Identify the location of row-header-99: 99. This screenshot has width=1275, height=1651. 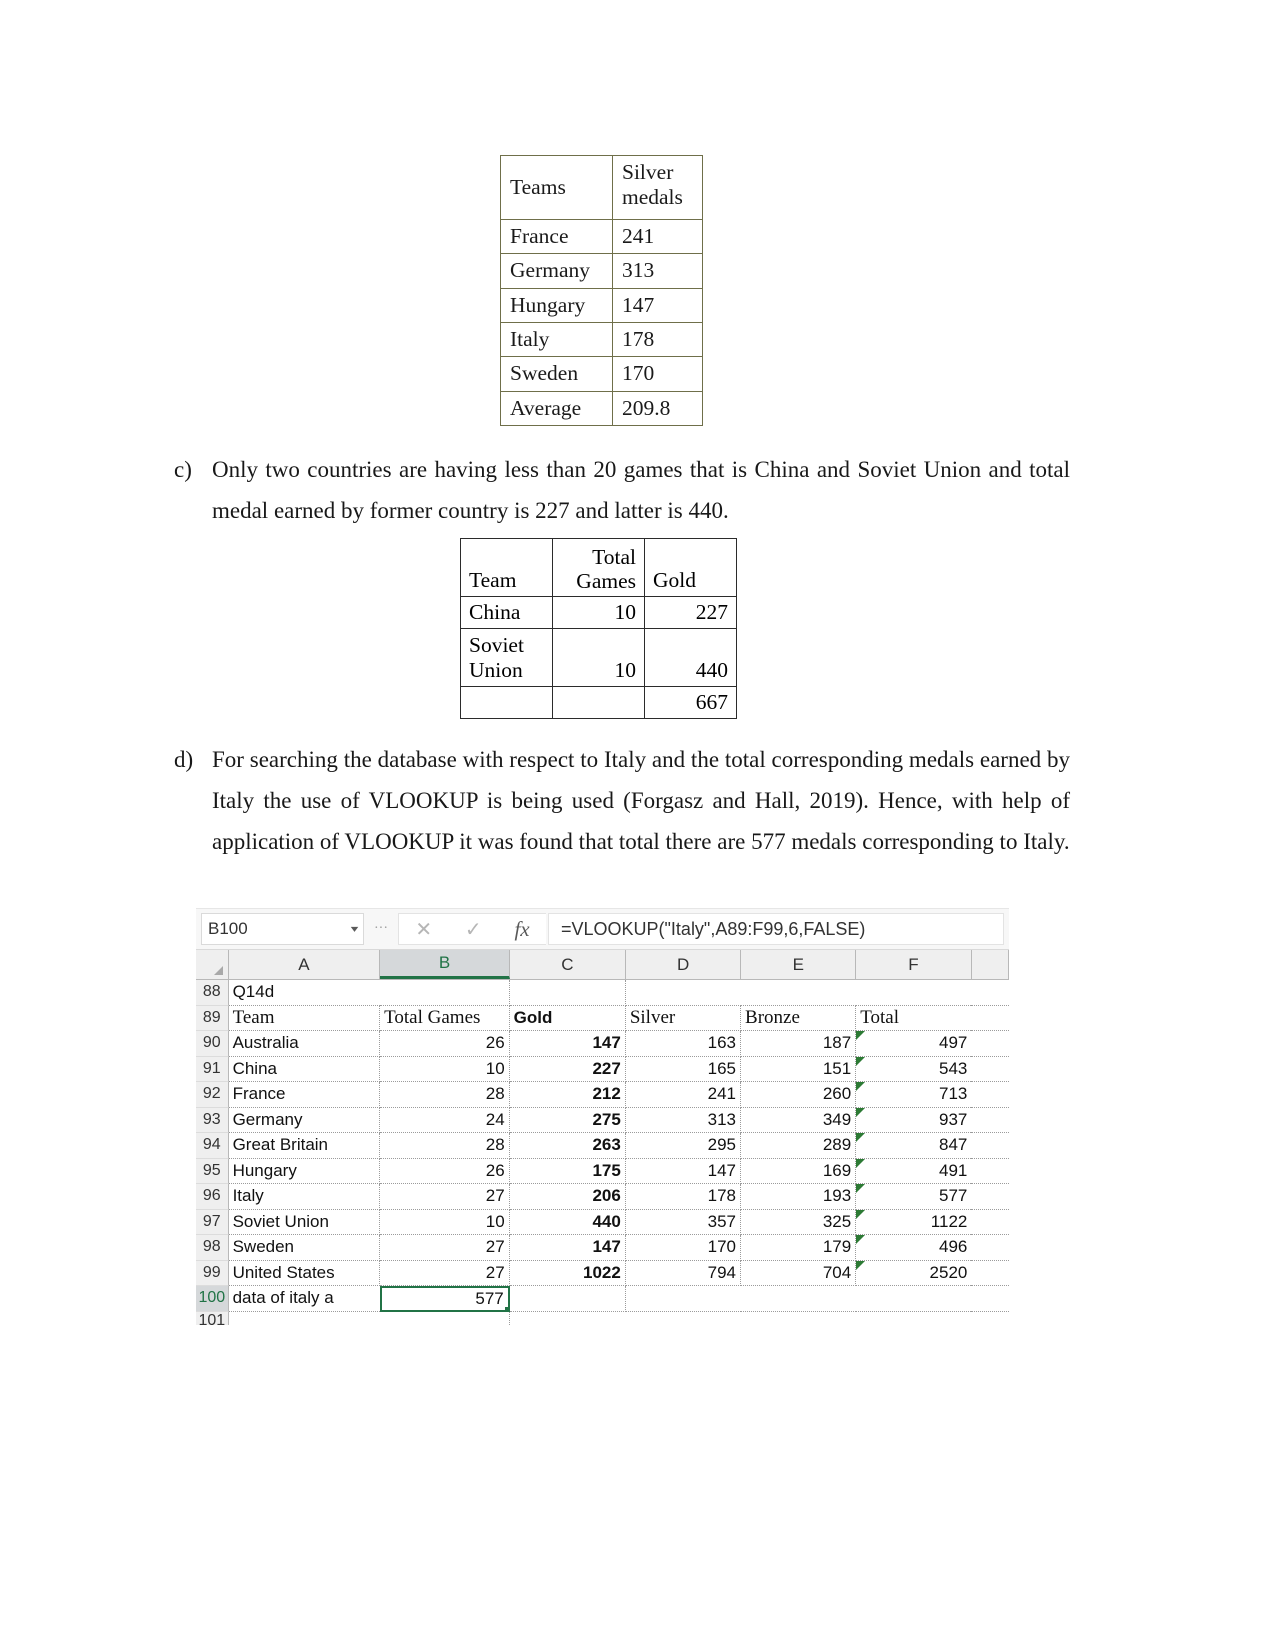
(212, 1273).